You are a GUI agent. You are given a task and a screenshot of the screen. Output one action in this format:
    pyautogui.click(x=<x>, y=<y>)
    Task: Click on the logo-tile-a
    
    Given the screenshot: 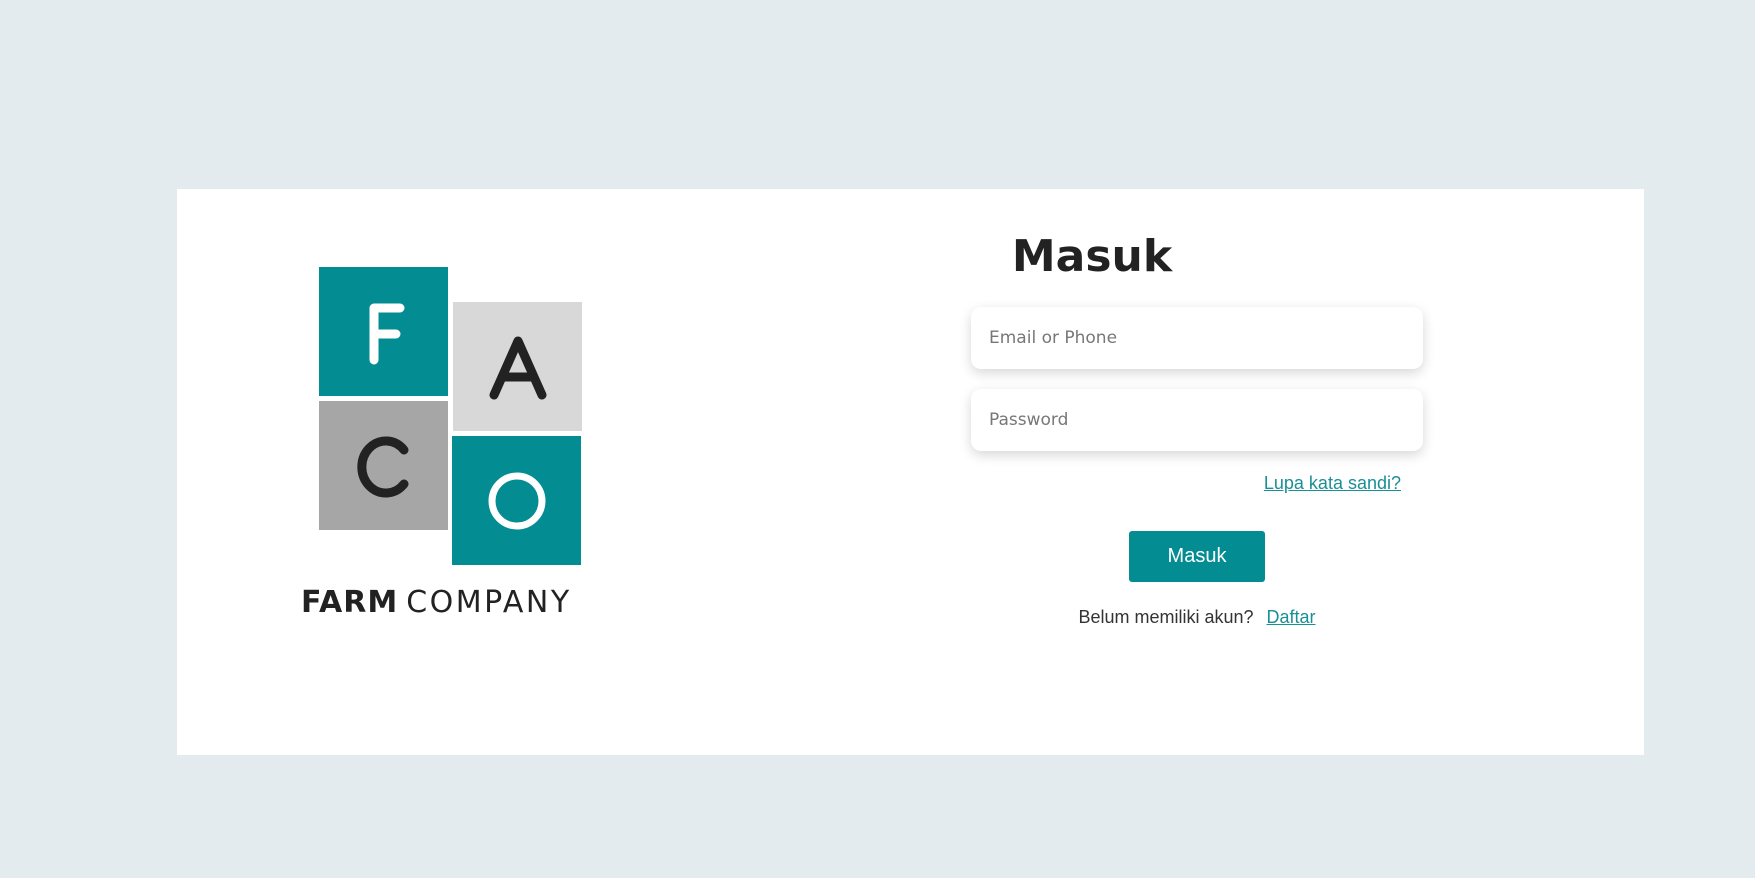 What is the action you would take?
    pyautogui.click(x=517, y=366)
    